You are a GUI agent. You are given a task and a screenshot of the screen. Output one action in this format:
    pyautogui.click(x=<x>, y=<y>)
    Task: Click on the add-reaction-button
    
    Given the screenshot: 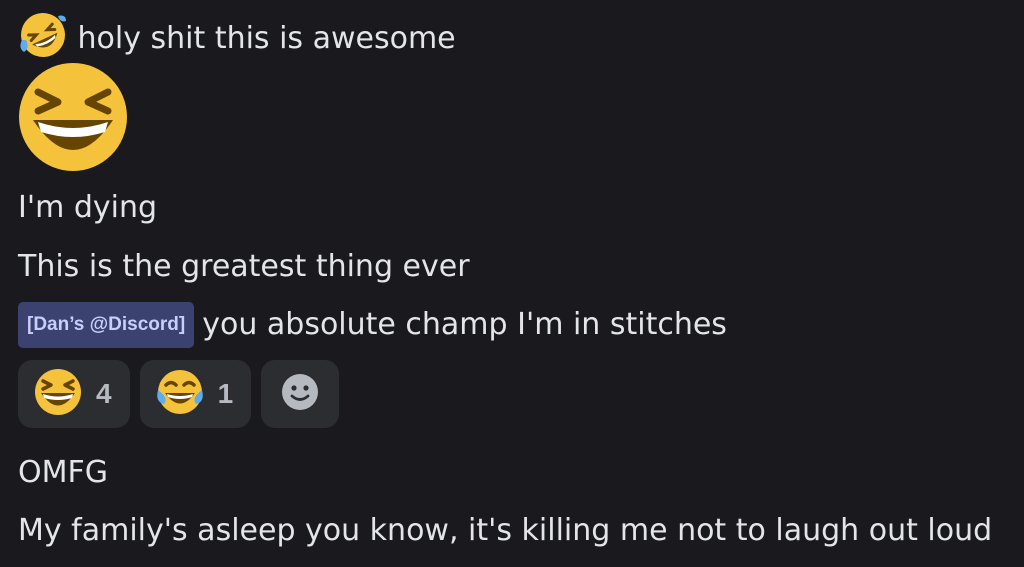 What is the action you would take?
    pyautogui.click(x=300, y=394)
    